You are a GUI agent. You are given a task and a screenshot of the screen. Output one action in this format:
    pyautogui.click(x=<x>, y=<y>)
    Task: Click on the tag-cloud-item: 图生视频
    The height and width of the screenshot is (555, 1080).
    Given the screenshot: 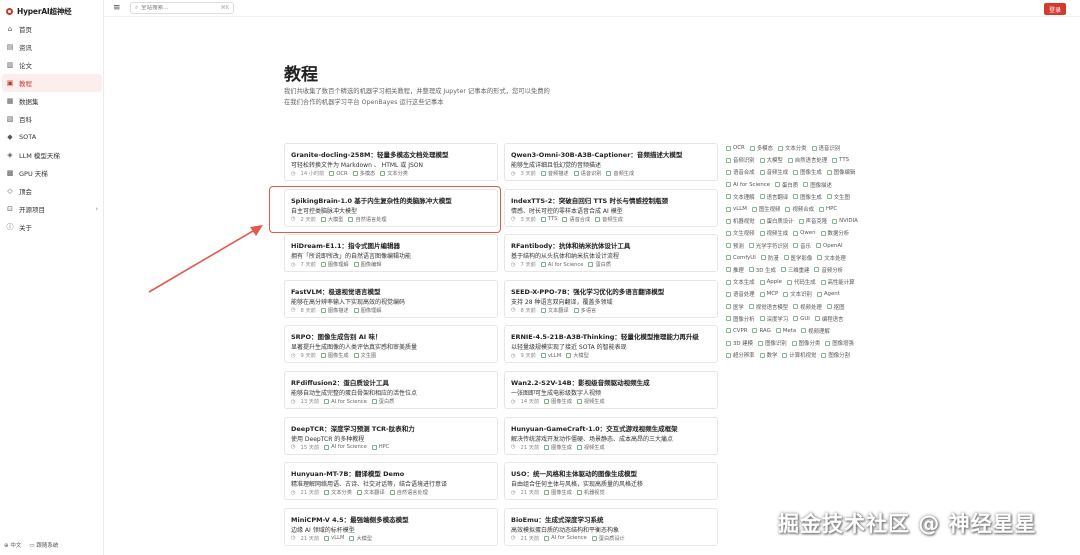 What is the action you would take?
    pyautogui.click(x=765, y=209)
    